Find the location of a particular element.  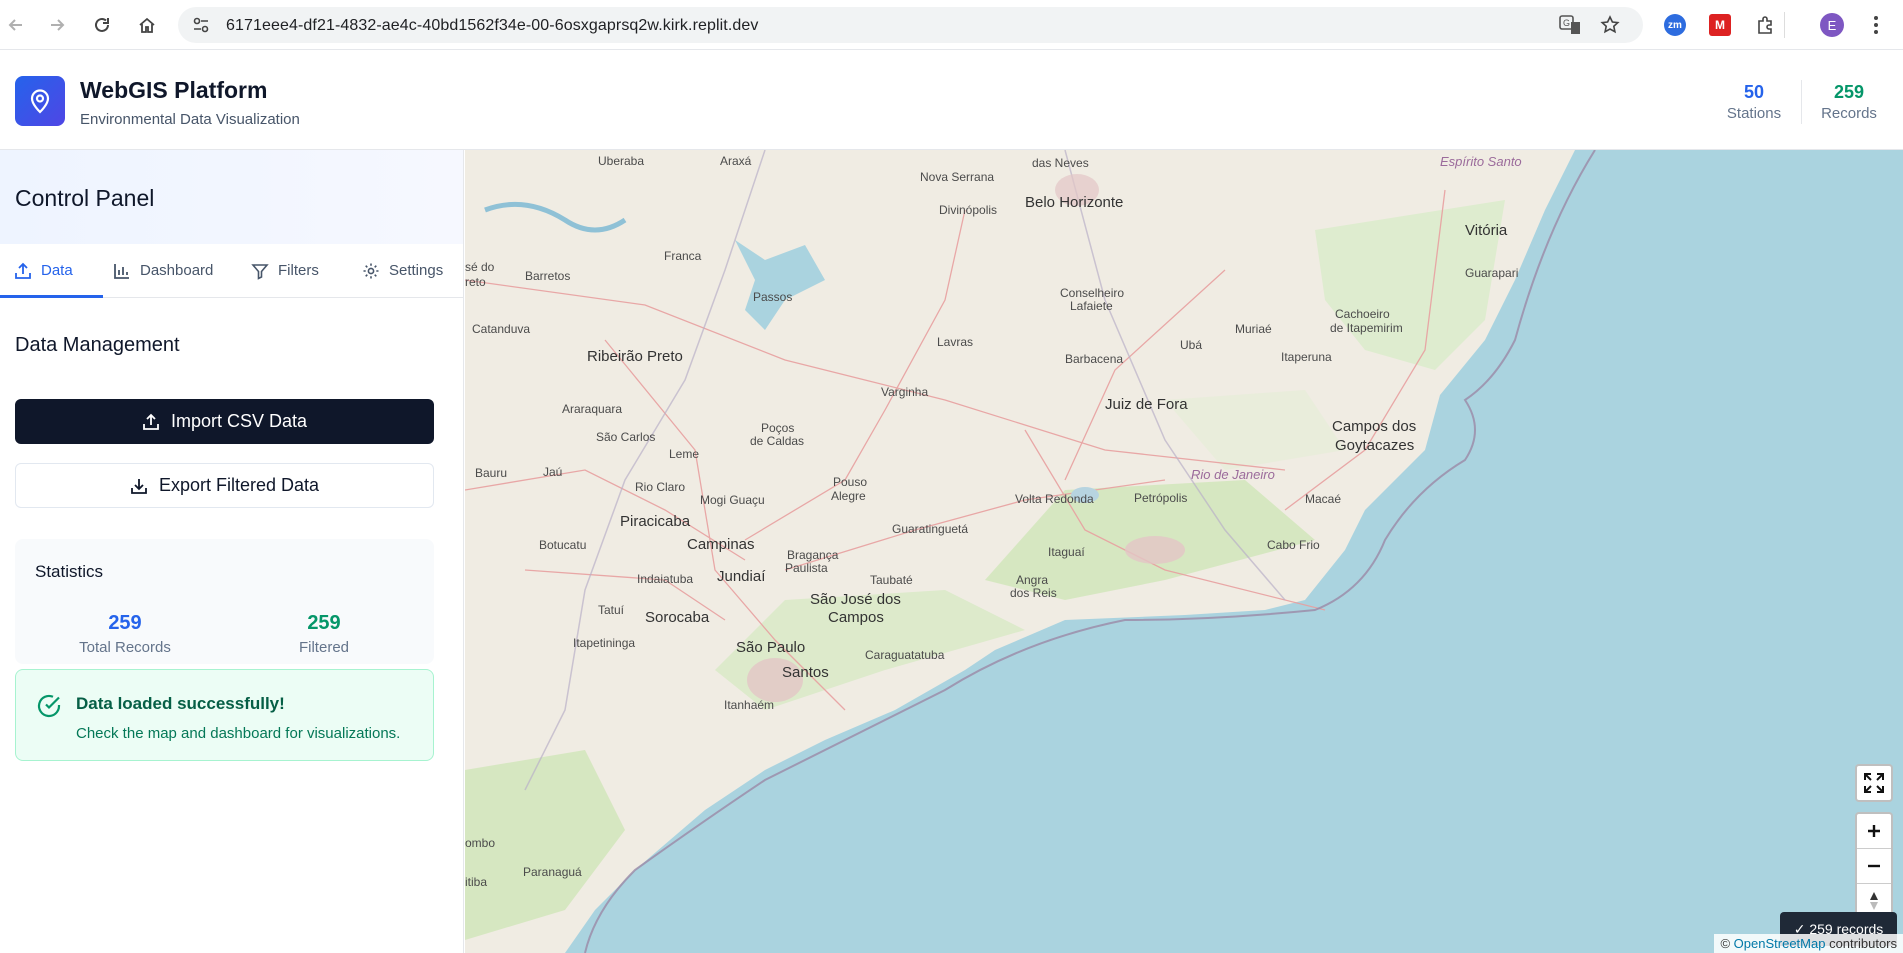

tab-dashboard: Dashboard is located at coordinates (163, 270).